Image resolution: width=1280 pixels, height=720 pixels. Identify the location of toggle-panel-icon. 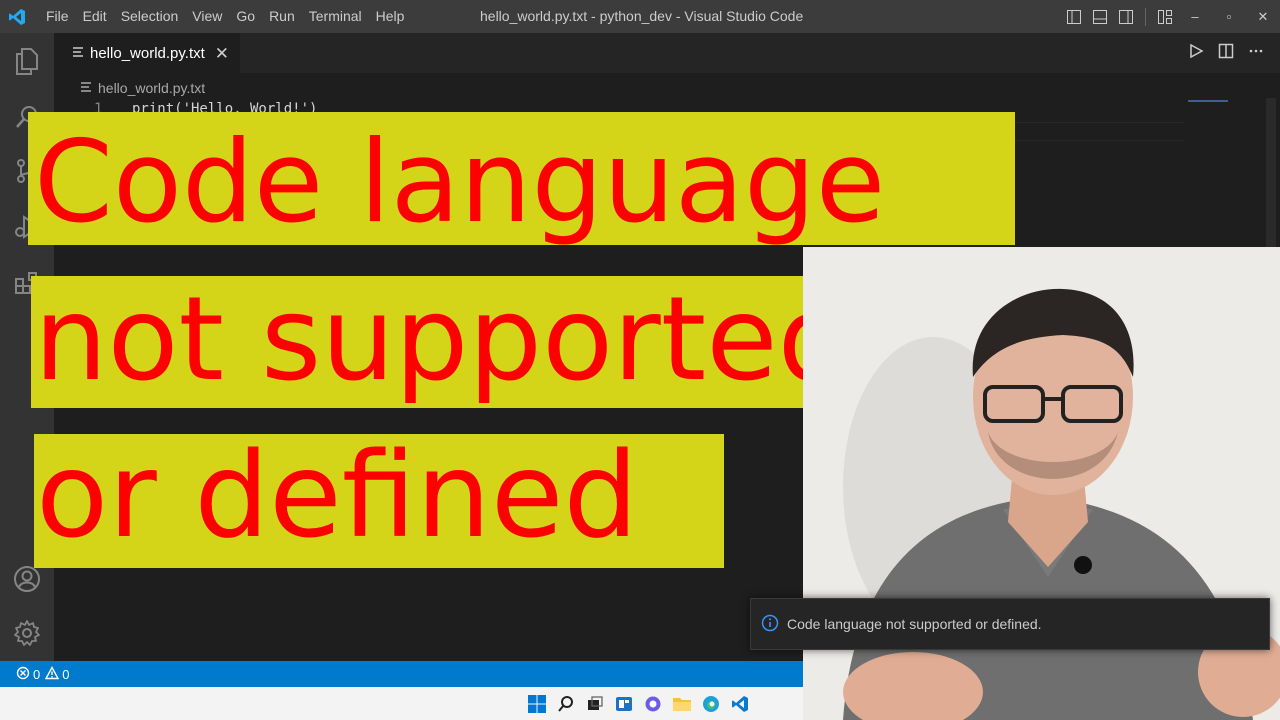
(1100, 16).